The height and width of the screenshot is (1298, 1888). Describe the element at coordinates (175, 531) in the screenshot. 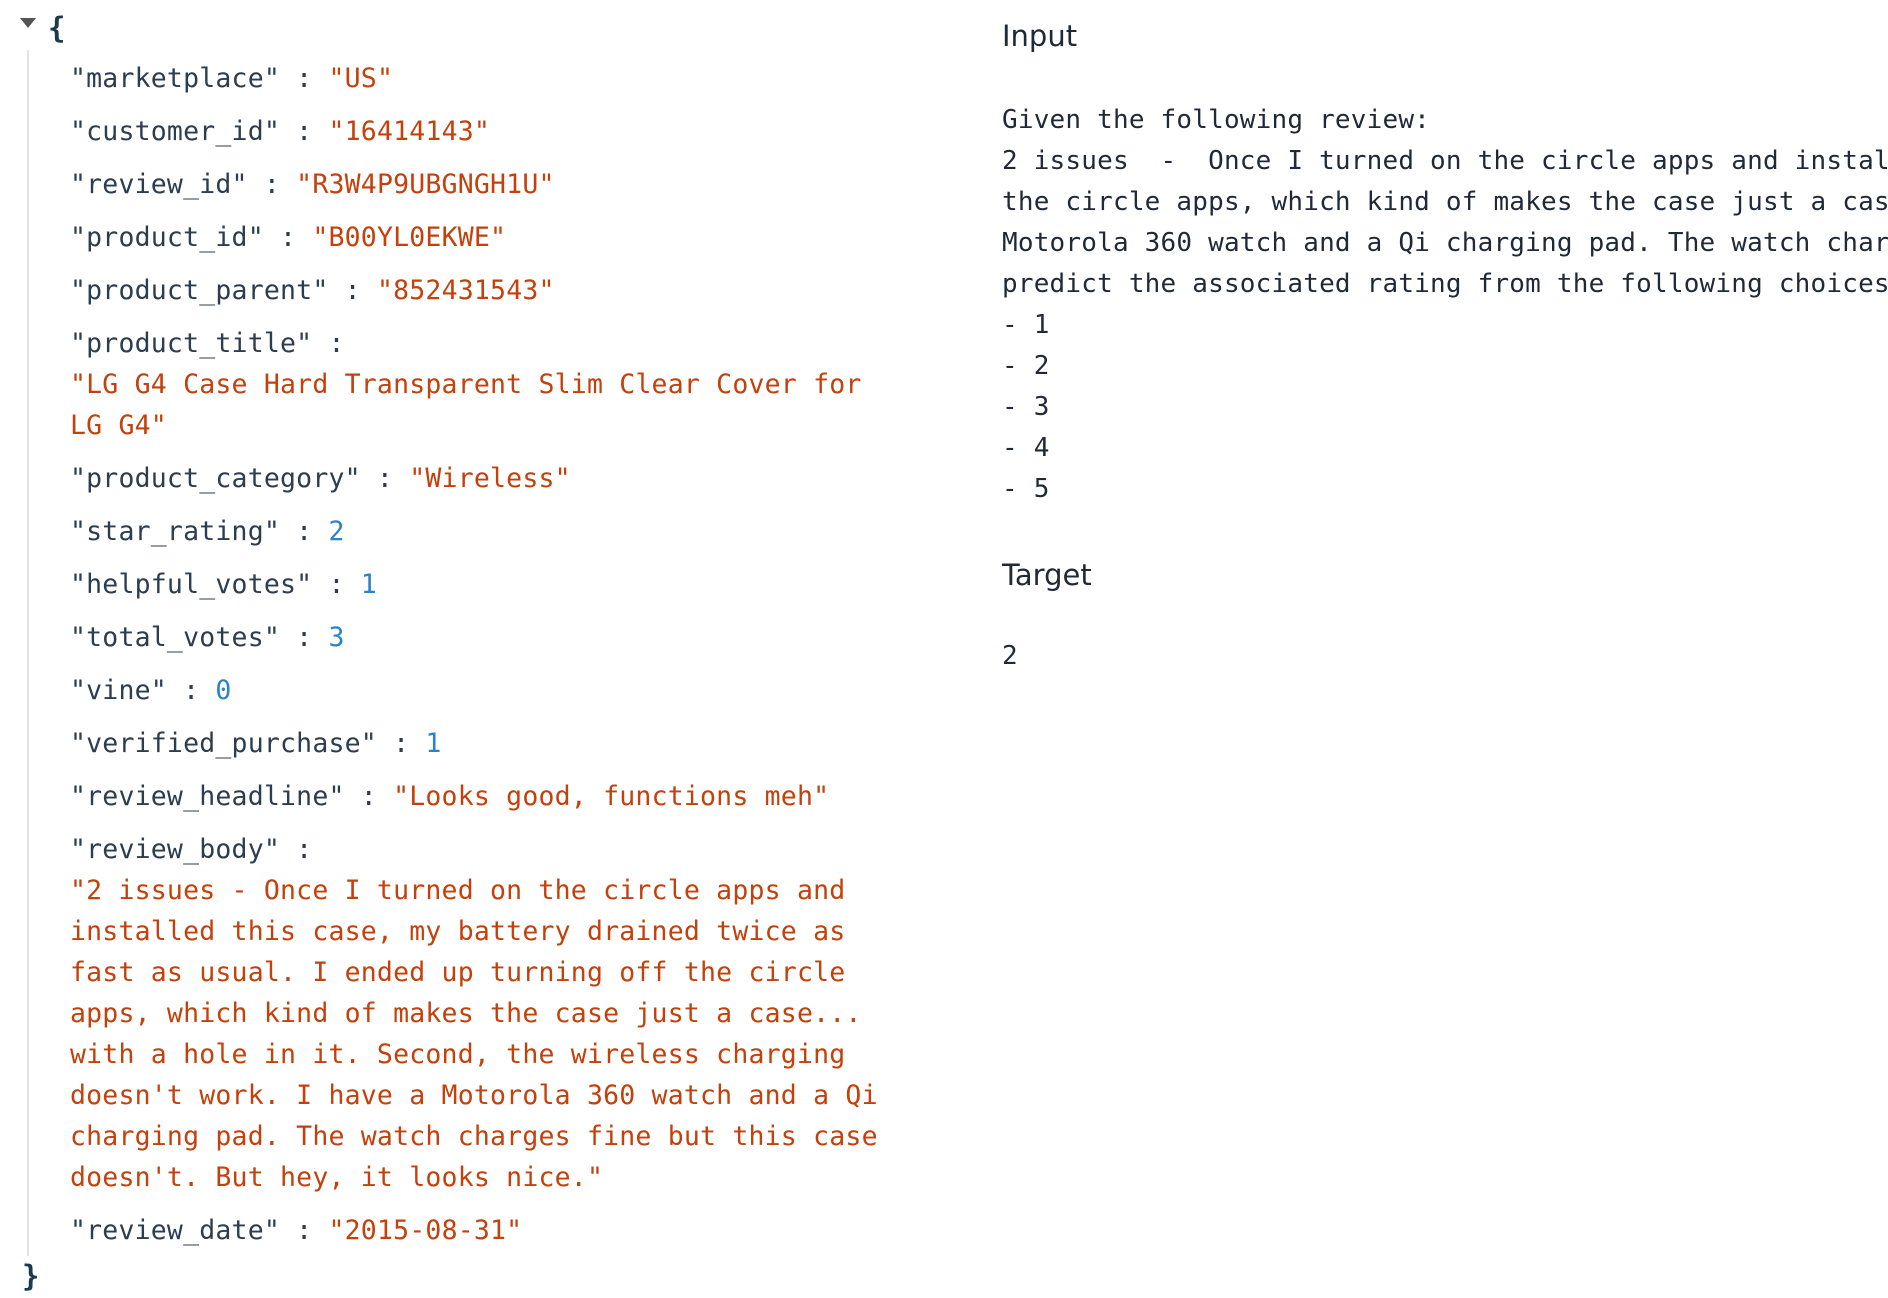

I see `json-key: "star_rating"` at that location.